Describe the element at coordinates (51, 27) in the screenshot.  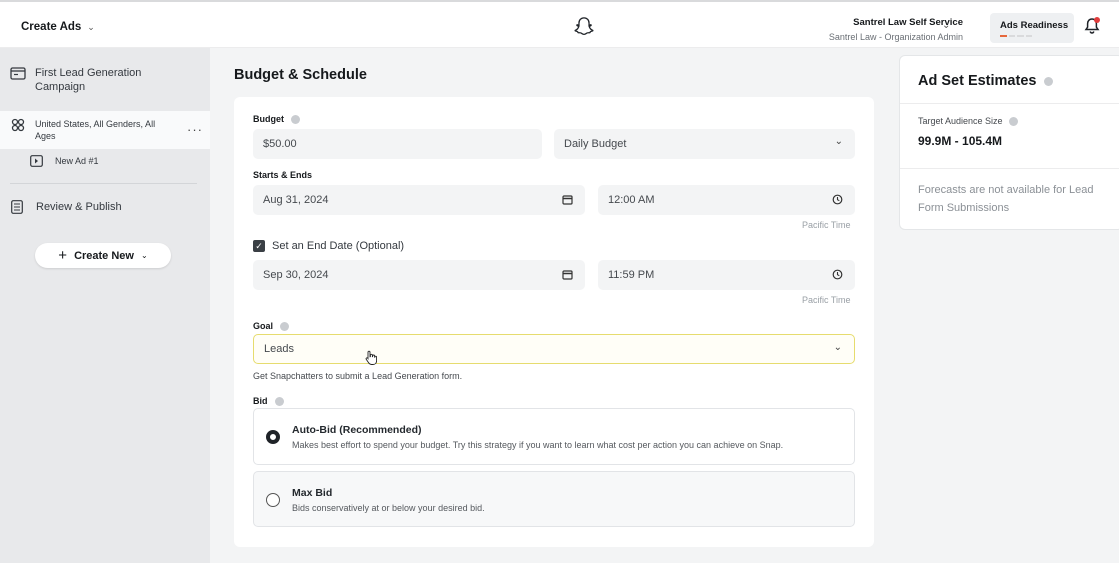
I see `create-ads-label: Create Ads` at that location.